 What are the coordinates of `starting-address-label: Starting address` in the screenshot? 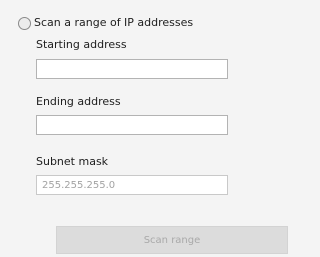 It's located at (81, 44).